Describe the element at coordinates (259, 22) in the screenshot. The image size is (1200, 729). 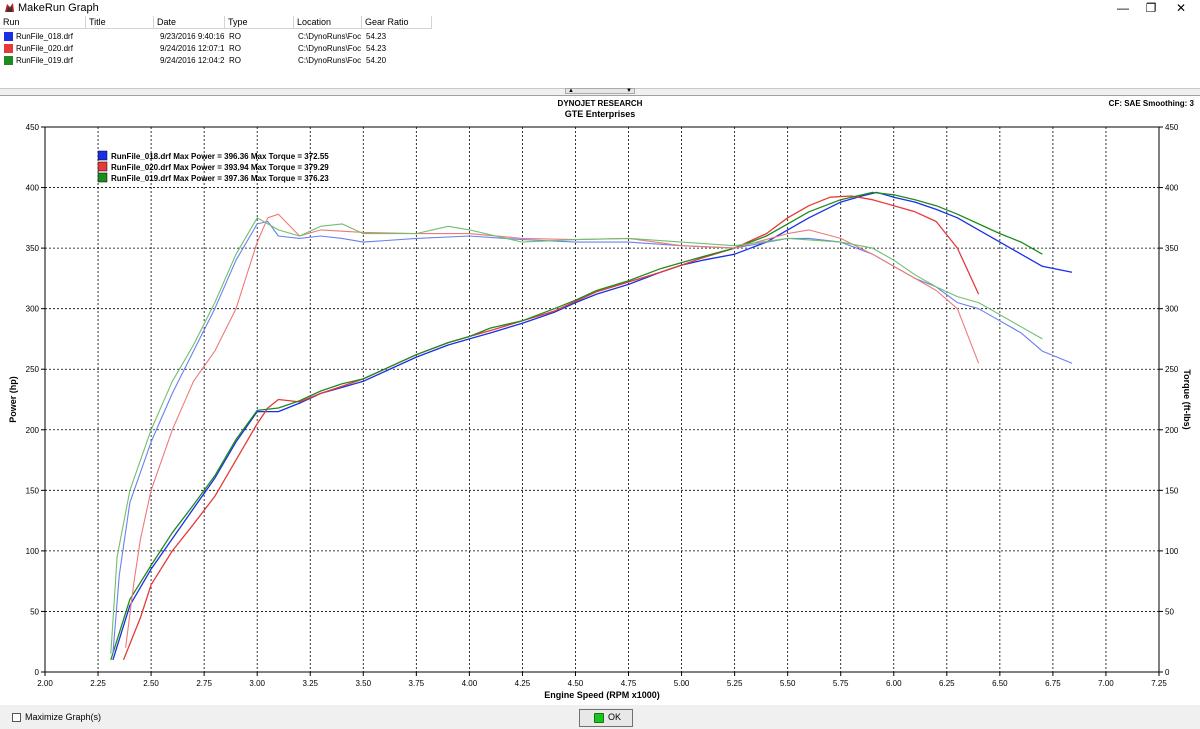
I see `column-header-type: Type` at that location.